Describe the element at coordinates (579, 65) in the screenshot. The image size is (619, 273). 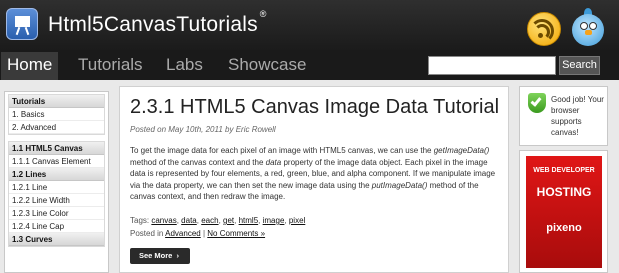
I see `search-button: Search` at that location.